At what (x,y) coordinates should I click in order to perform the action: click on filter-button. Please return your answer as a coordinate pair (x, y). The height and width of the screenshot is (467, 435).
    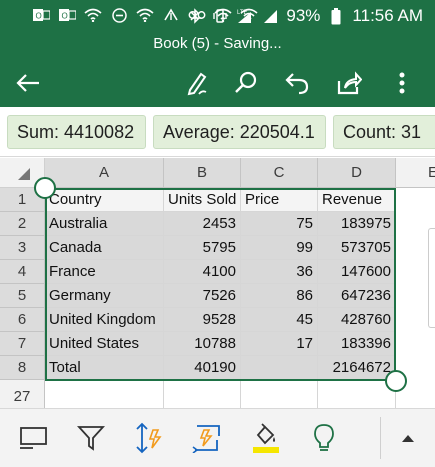
    Looking at the image, I should click on (91, 438).